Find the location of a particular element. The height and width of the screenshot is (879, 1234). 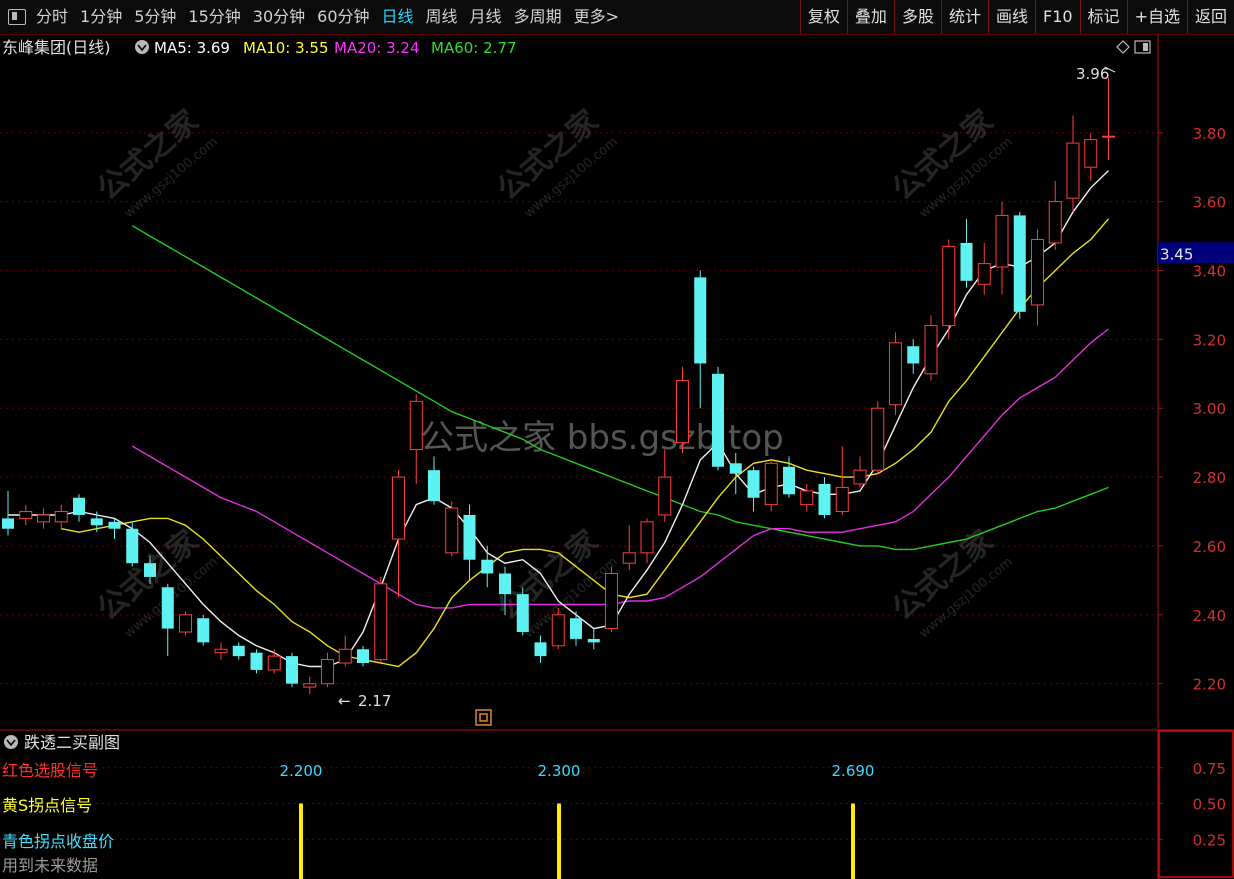

toolbar-button-6: 标记 is located at coordinates (1103, 17).